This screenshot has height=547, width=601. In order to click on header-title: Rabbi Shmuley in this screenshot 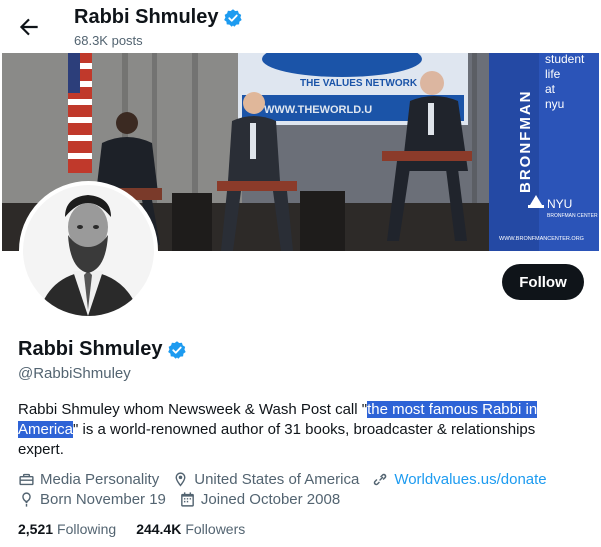, I will do `click(158, 17)`.